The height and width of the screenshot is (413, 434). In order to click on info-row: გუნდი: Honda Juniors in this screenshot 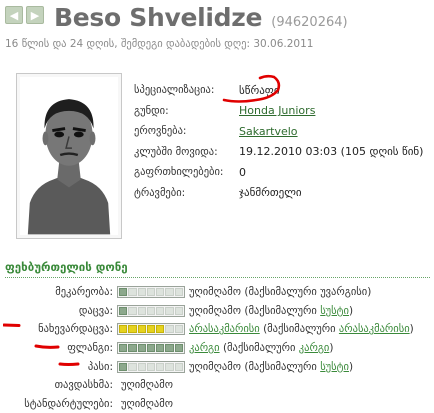, I will do `click(284, 111)`.